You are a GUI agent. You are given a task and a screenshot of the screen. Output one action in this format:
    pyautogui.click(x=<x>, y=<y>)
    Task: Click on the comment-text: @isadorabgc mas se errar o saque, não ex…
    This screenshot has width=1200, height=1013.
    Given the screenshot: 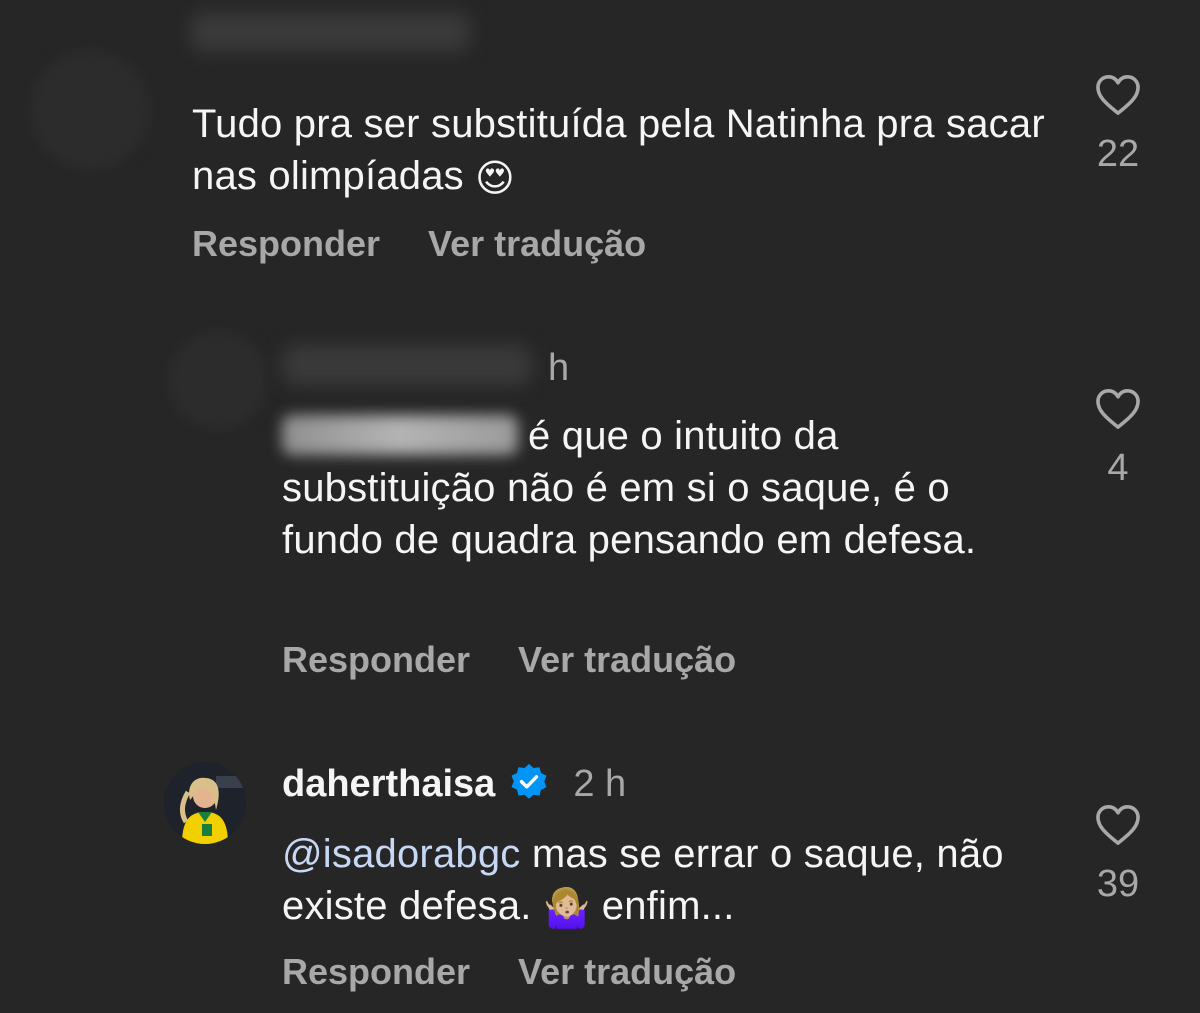 What is the action you would take?
    pyautogui.click(x=672, y=881)
    